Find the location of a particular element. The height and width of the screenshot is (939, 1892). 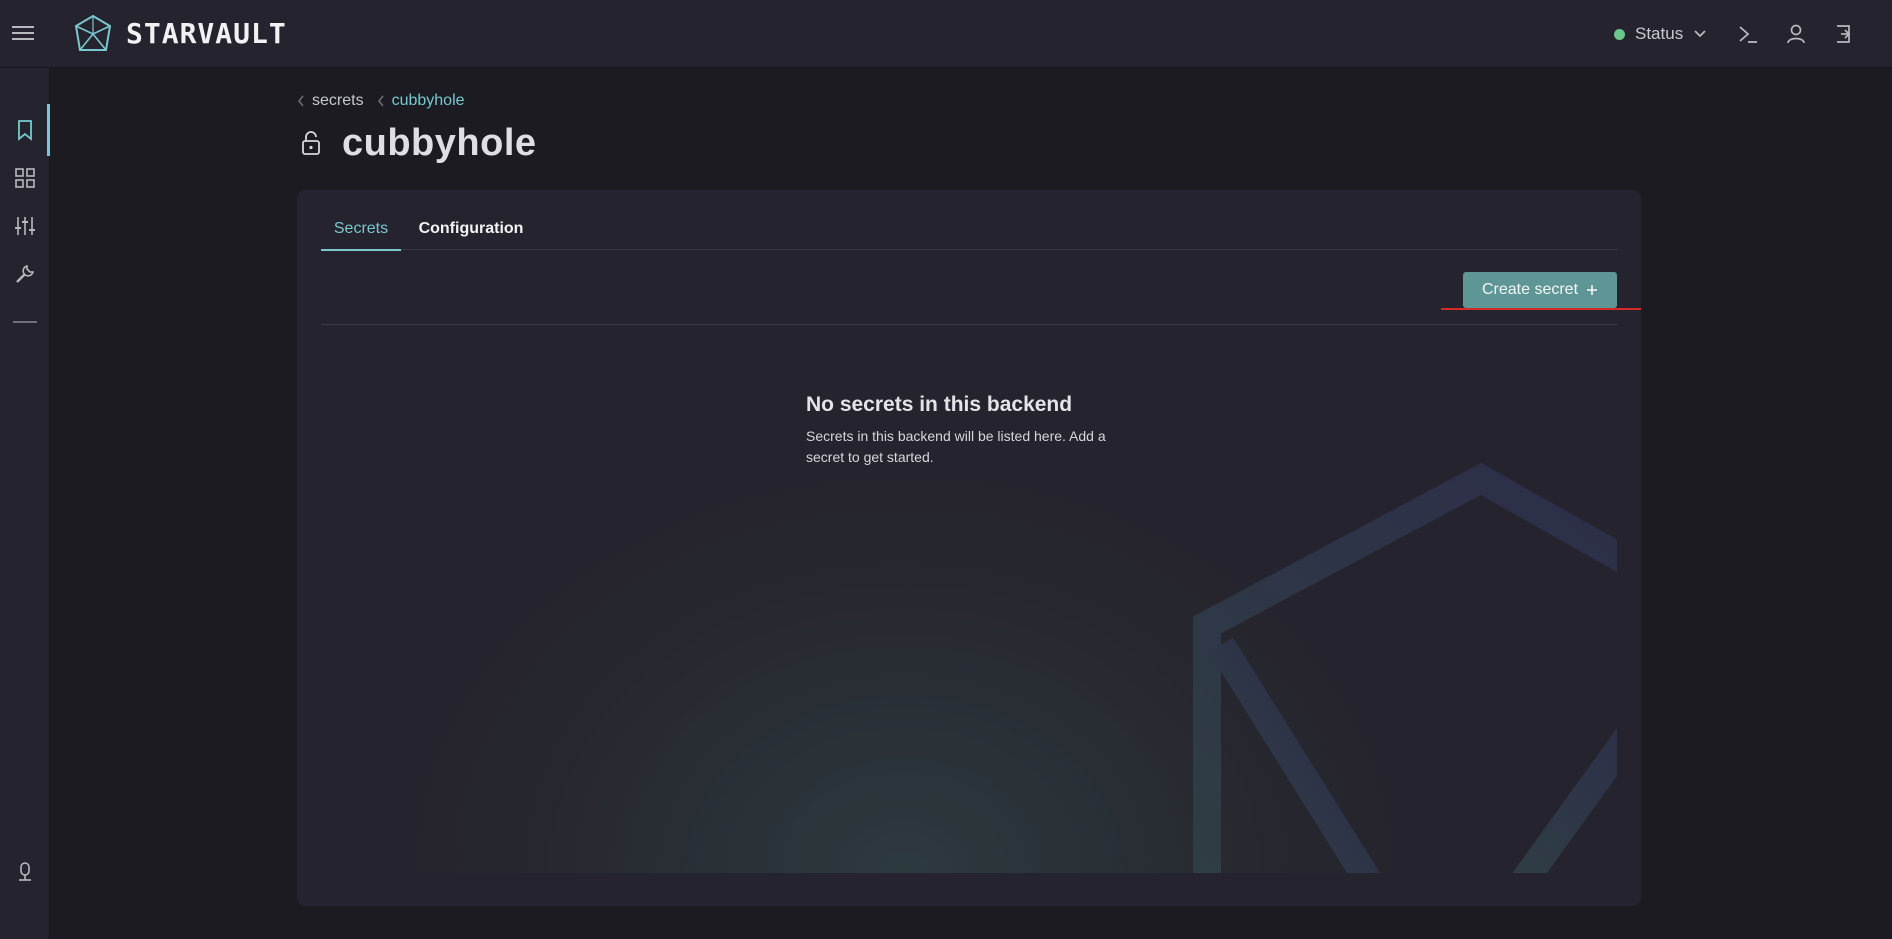

plus-icon is located at coordinates (1592, 290).